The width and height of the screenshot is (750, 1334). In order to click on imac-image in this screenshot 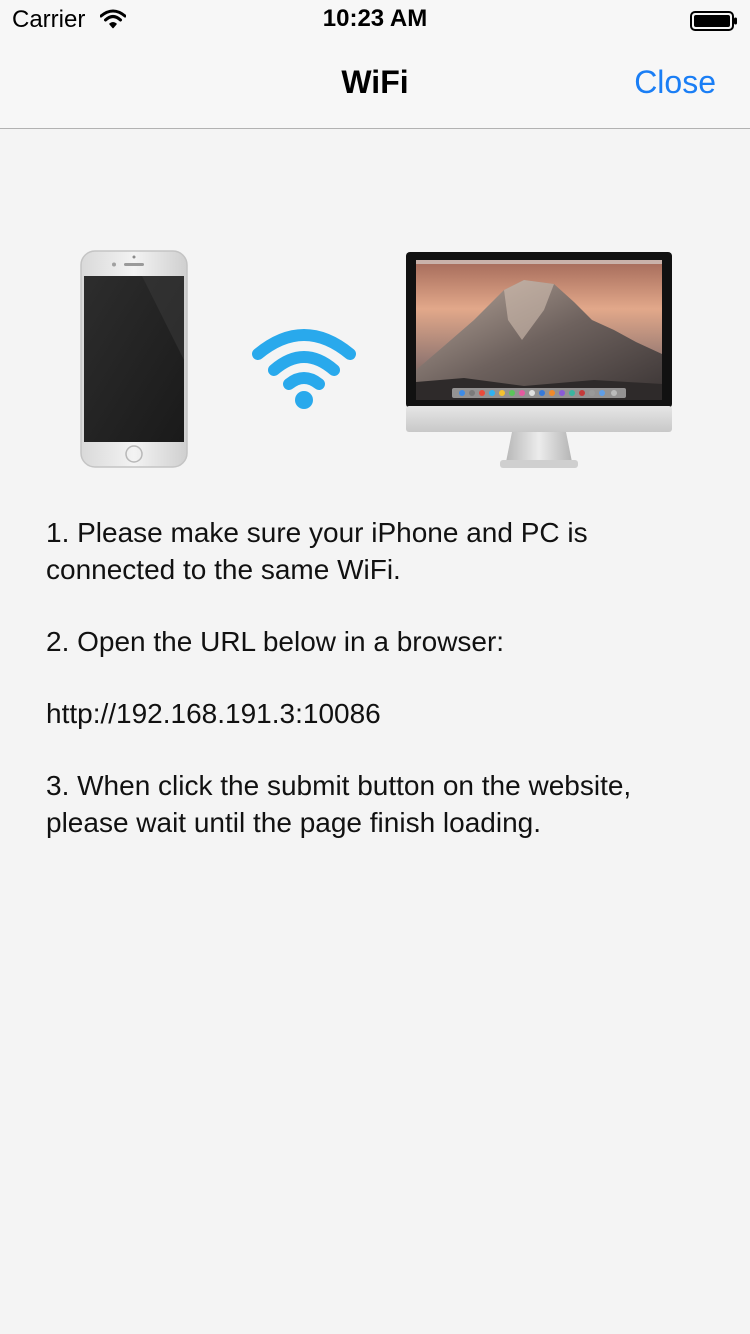, I will do `click(539, 360)`.